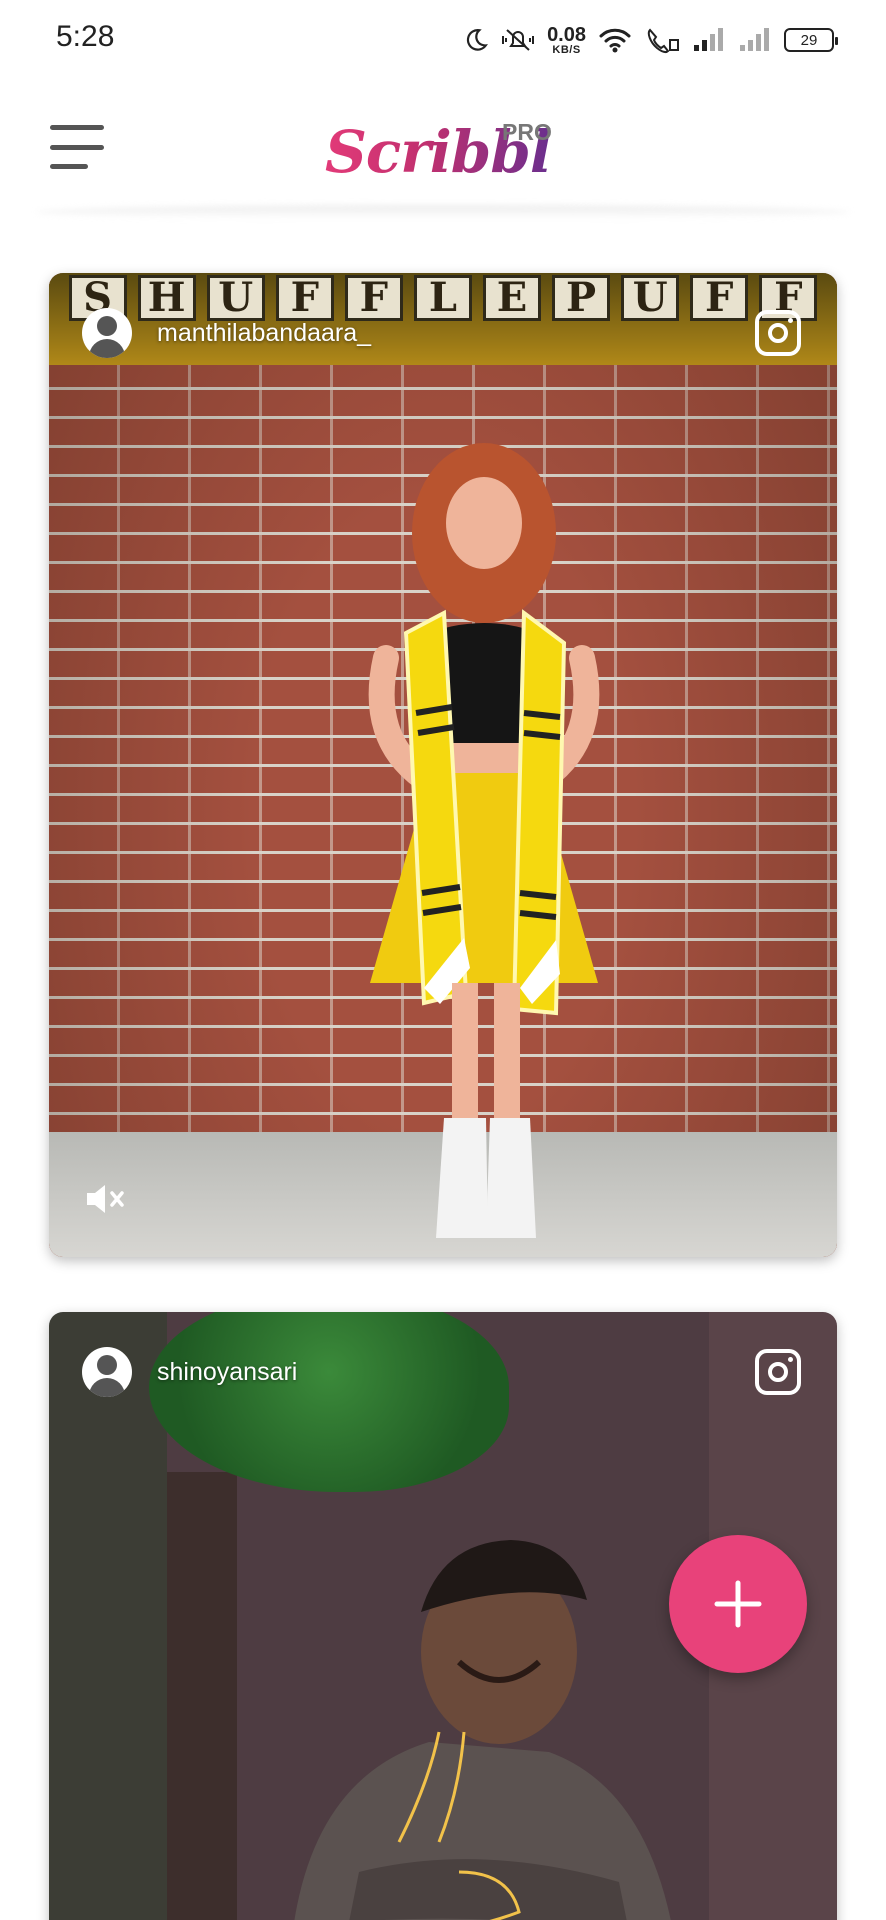 This screenshot has height=1920, width=886. I want to click on header-shadow, so click(443, 212).